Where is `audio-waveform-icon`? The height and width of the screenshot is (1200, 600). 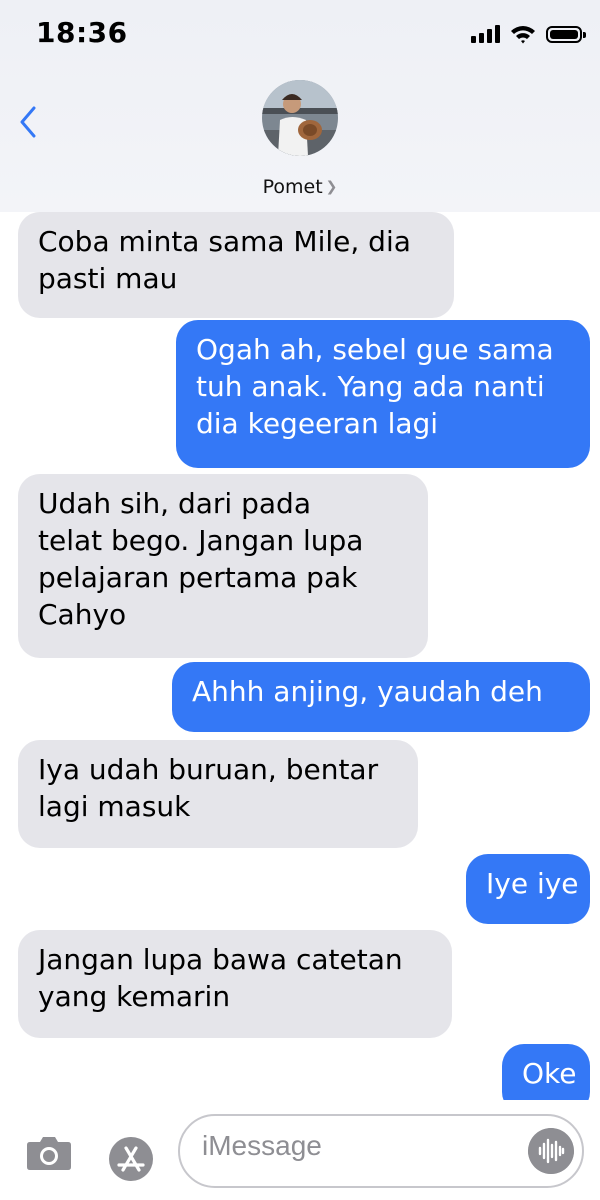 audio-waveform-icon is located at coordinates (551, 1151).